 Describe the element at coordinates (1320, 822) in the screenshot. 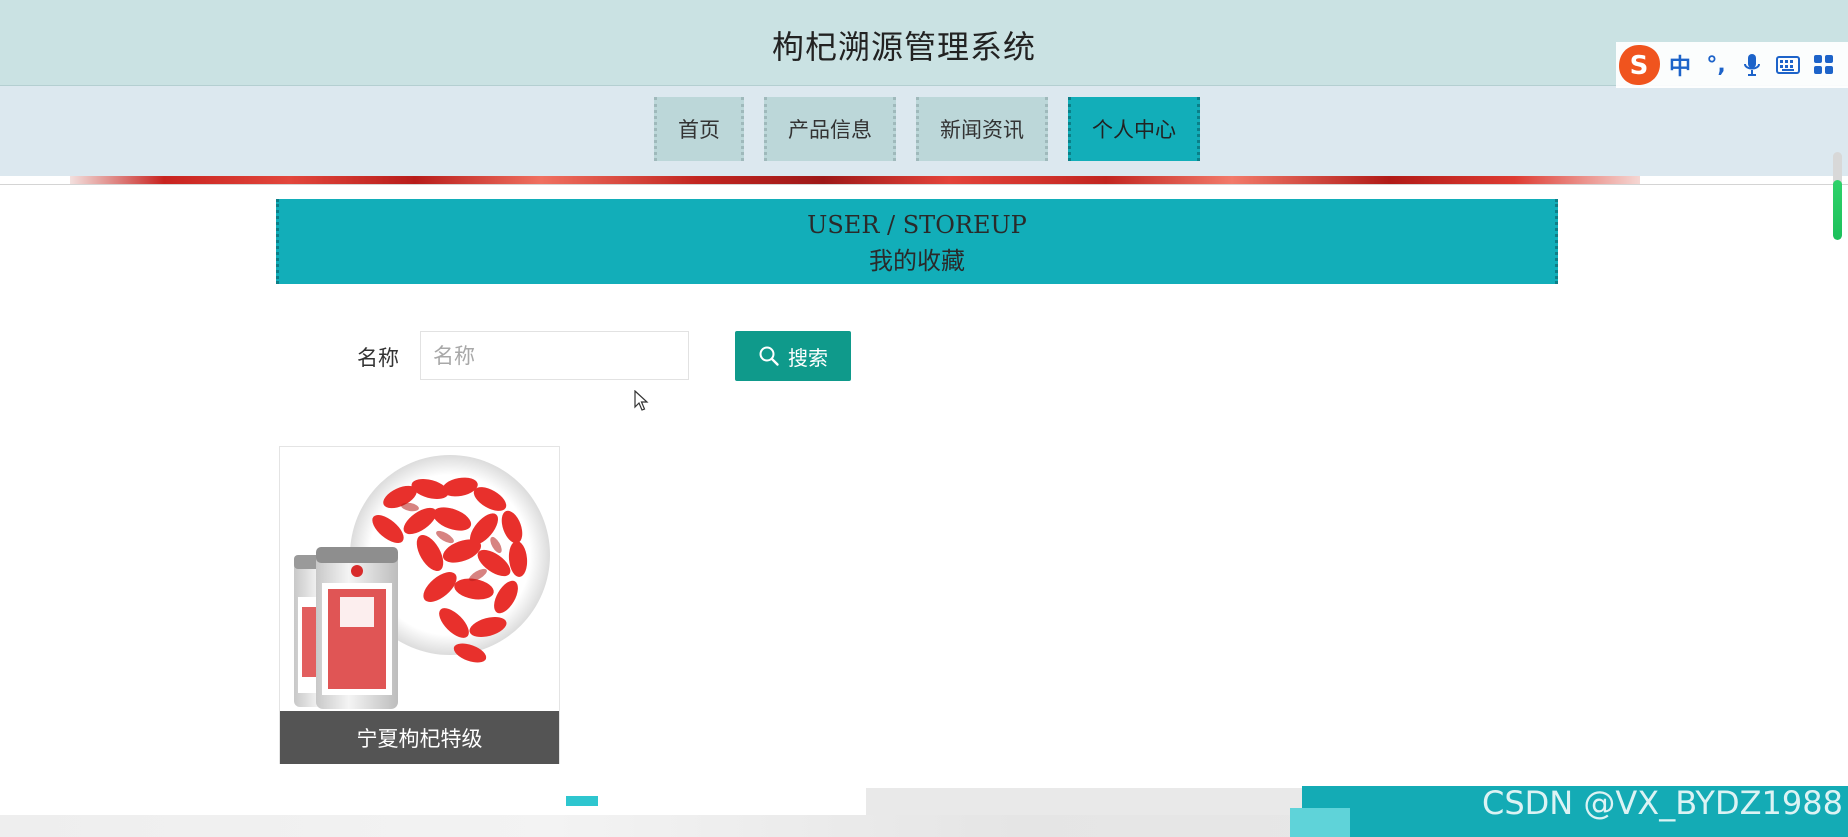

I see `footer-teal-accent` at that location.